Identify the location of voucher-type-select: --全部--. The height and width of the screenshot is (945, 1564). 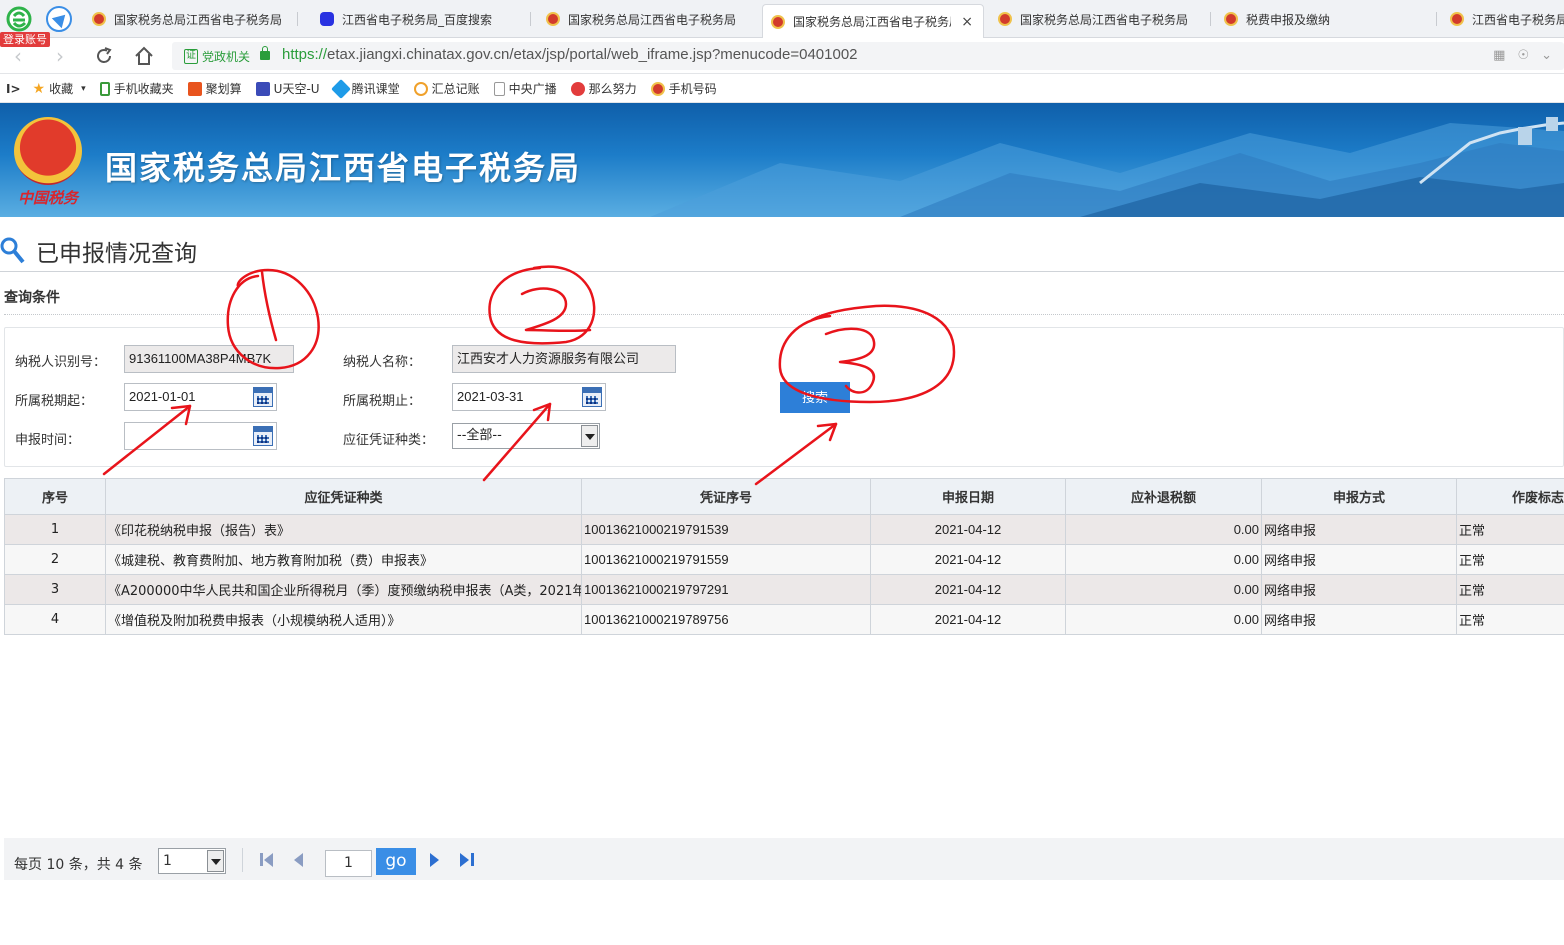
(526, 436).